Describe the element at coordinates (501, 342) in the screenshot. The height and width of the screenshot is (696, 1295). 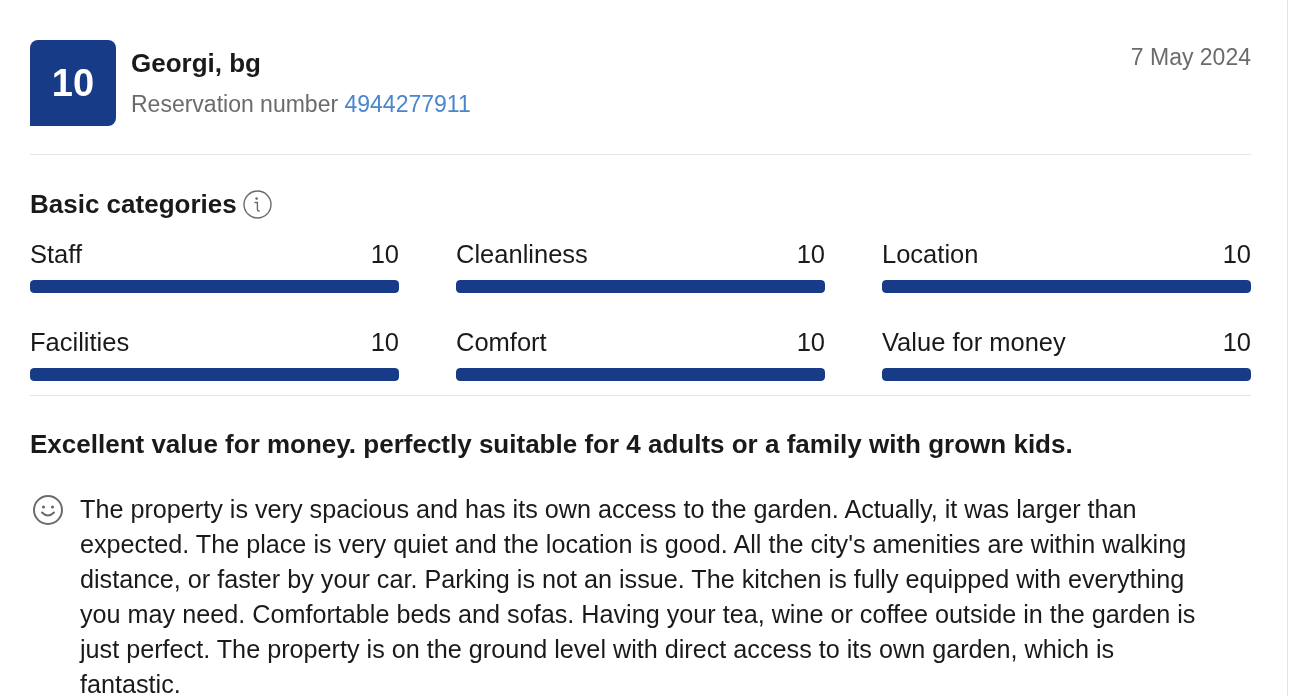
I see `category-label: Comfort` at that location.